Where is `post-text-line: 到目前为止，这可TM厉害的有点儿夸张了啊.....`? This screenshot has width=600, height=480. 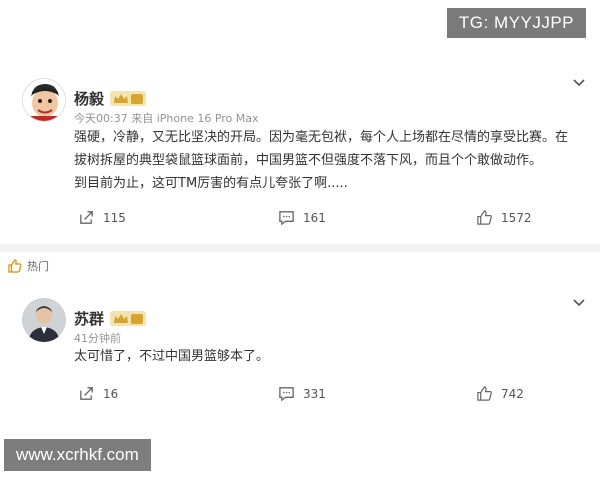
post-text-line: 到目前为止，这可TM厉害的有点儿夸张了啊..... is located at coordinates (211, 183).